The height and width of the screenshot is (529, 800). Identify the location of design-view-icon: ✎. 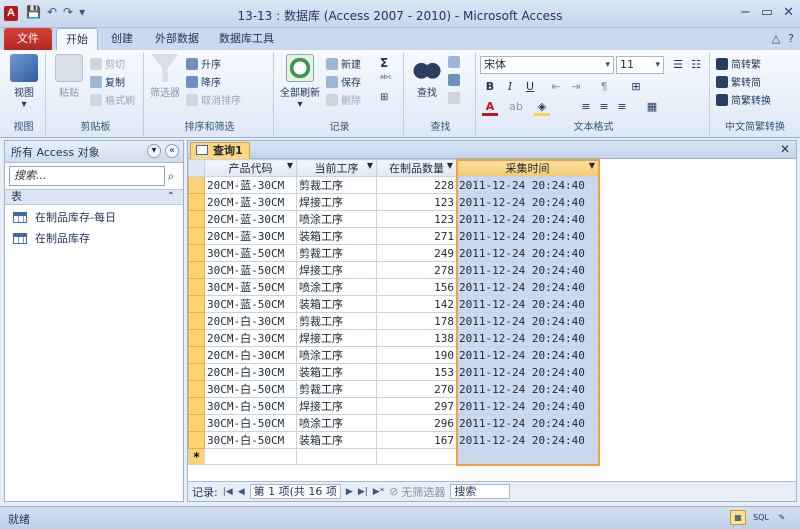
(782, 517).